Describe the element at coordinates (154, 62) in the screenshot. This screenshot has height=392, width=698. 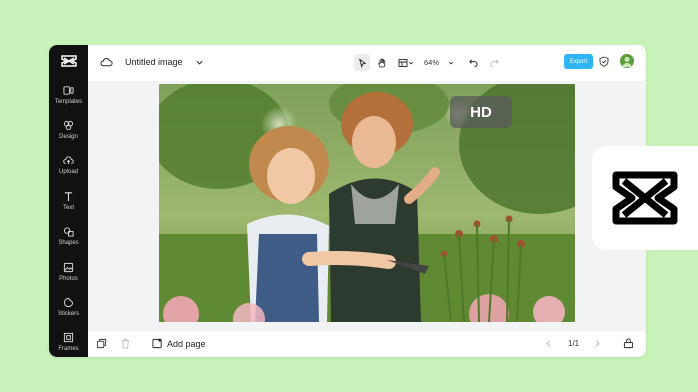
I see `document-title: Untitled image` at that location.